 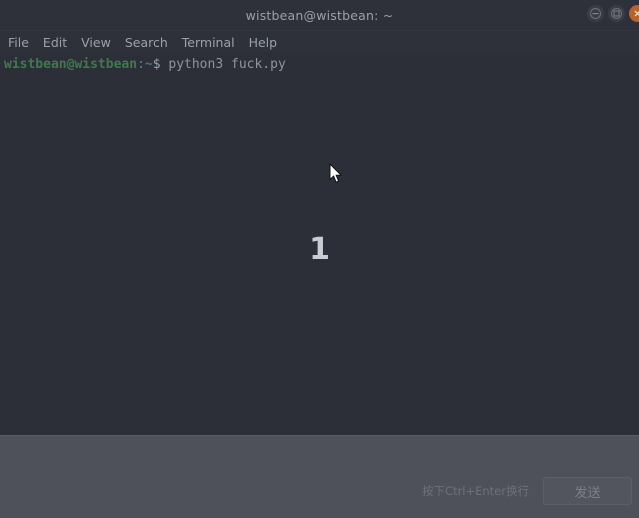 I want to click on menu-item-edit: Edit, so click(x=55, y=42).